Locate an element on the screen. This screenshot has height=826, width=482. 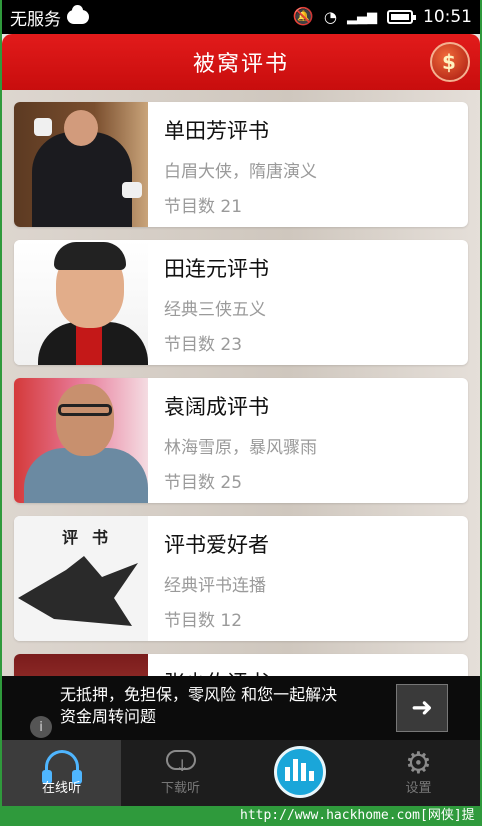
item-count: 节目数 21 is located at coordinates (203, 207).